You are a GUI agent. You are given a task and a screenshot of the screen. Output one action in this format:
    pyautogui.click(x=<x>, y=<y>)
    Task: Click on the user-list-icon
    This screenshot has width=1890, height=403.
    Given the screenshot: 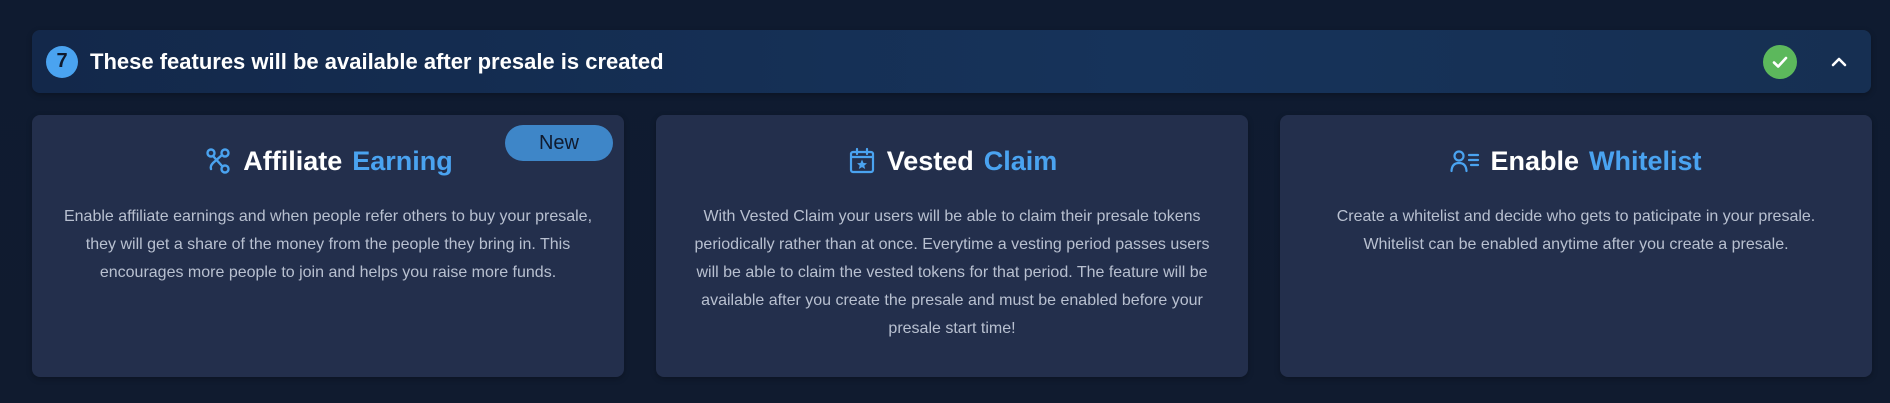 What is the action you would take?
    pyautogui.click(x=1465, y=161)
    